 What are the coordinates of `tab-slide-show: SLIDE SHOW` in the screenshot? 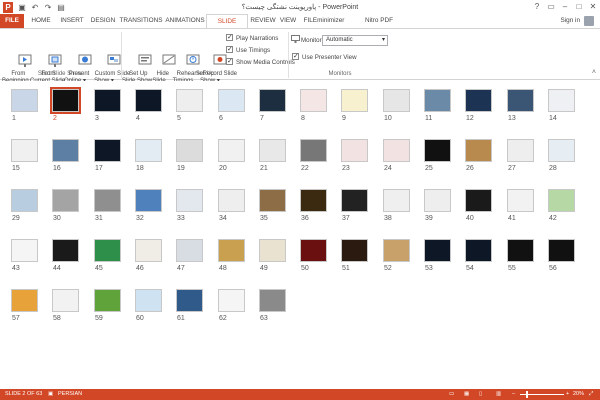 It's located at (227, 26).